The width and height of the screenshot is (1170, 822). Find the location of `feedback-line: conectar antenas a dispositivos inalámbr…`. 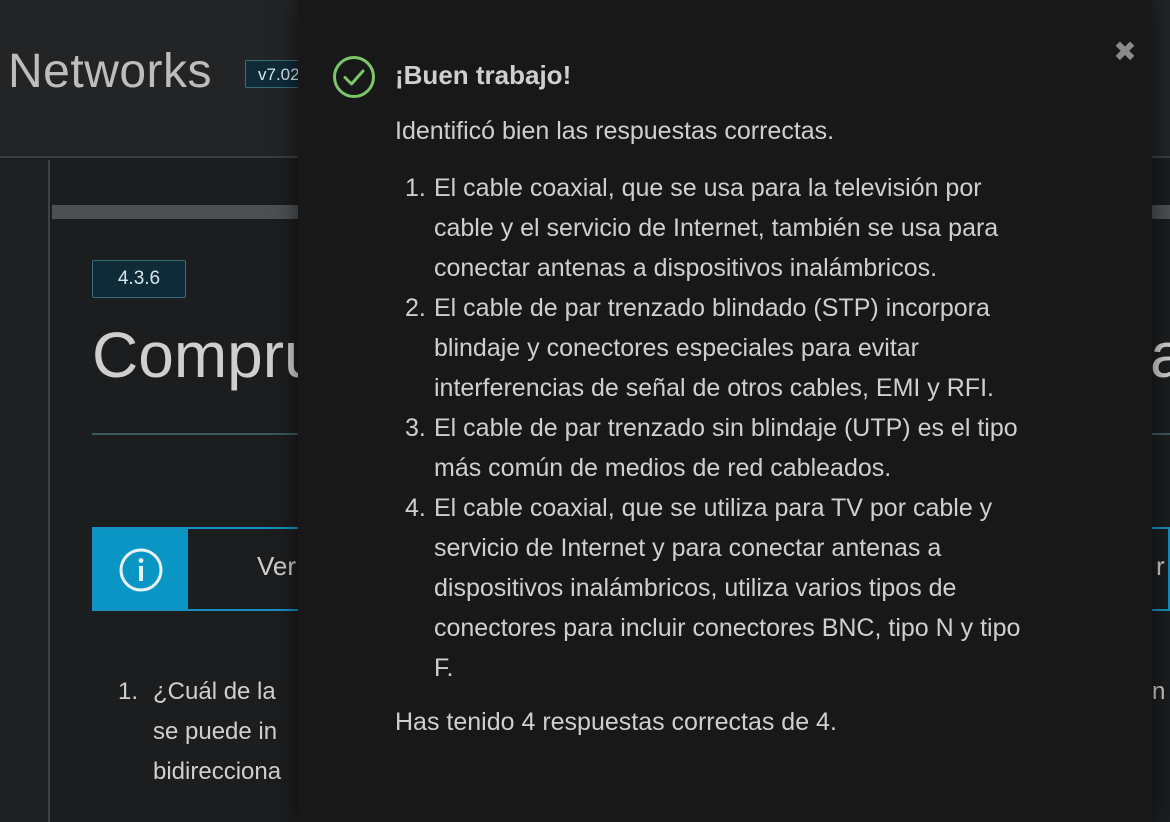

feedback-line: conectar antenas a dispositivos inalámbr… is located at coordinates (686, 268).